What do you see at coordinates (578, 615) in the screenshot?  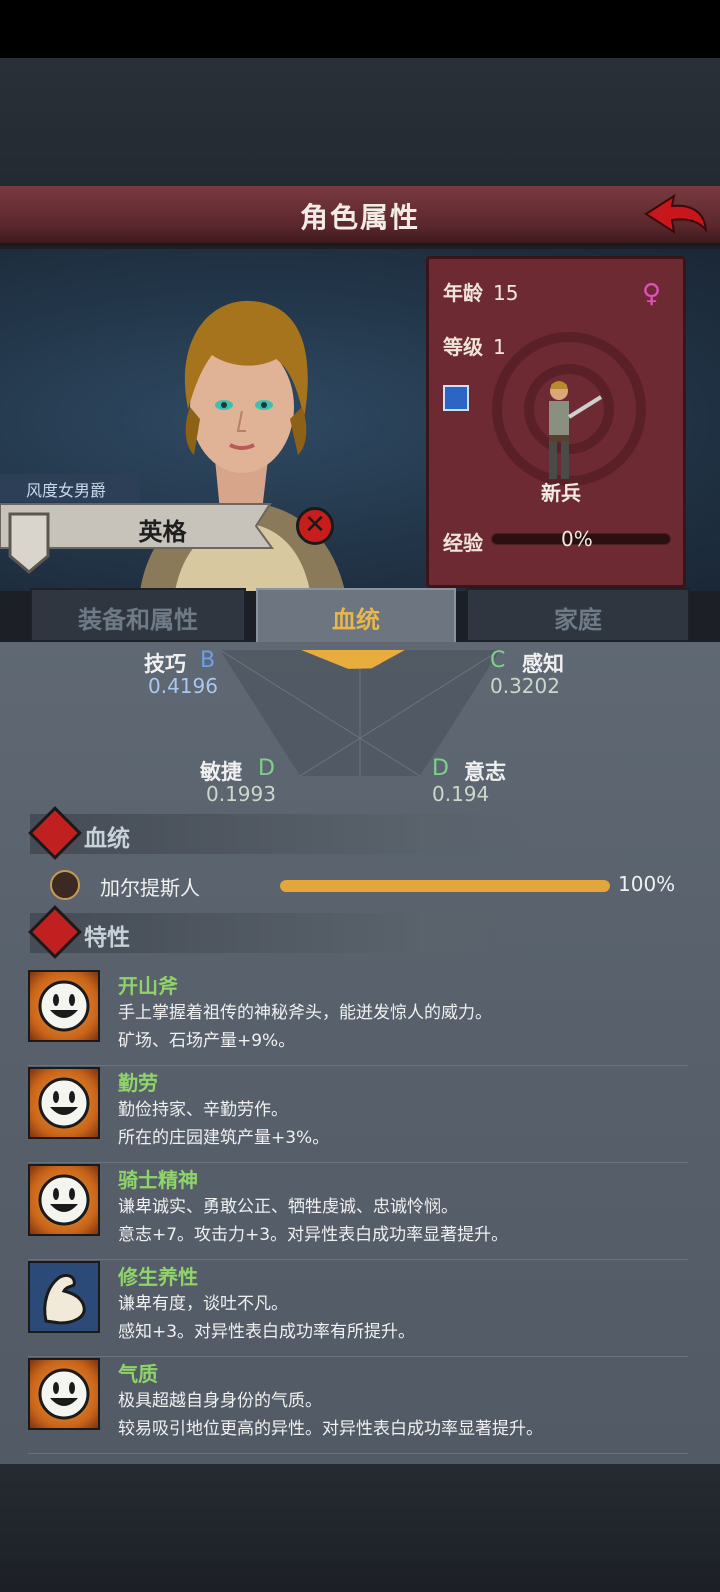 I see `tab-family: 家庭` at bounding box center [578, 615].